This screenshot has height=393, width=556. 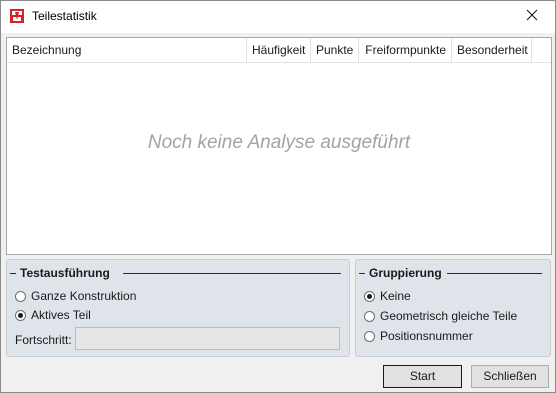 What do you see at coordinates (405, 50) in the screenshot?
I see `column-header-freiformpunkte: Freiformpunkte` at bounding box center [405, 50].